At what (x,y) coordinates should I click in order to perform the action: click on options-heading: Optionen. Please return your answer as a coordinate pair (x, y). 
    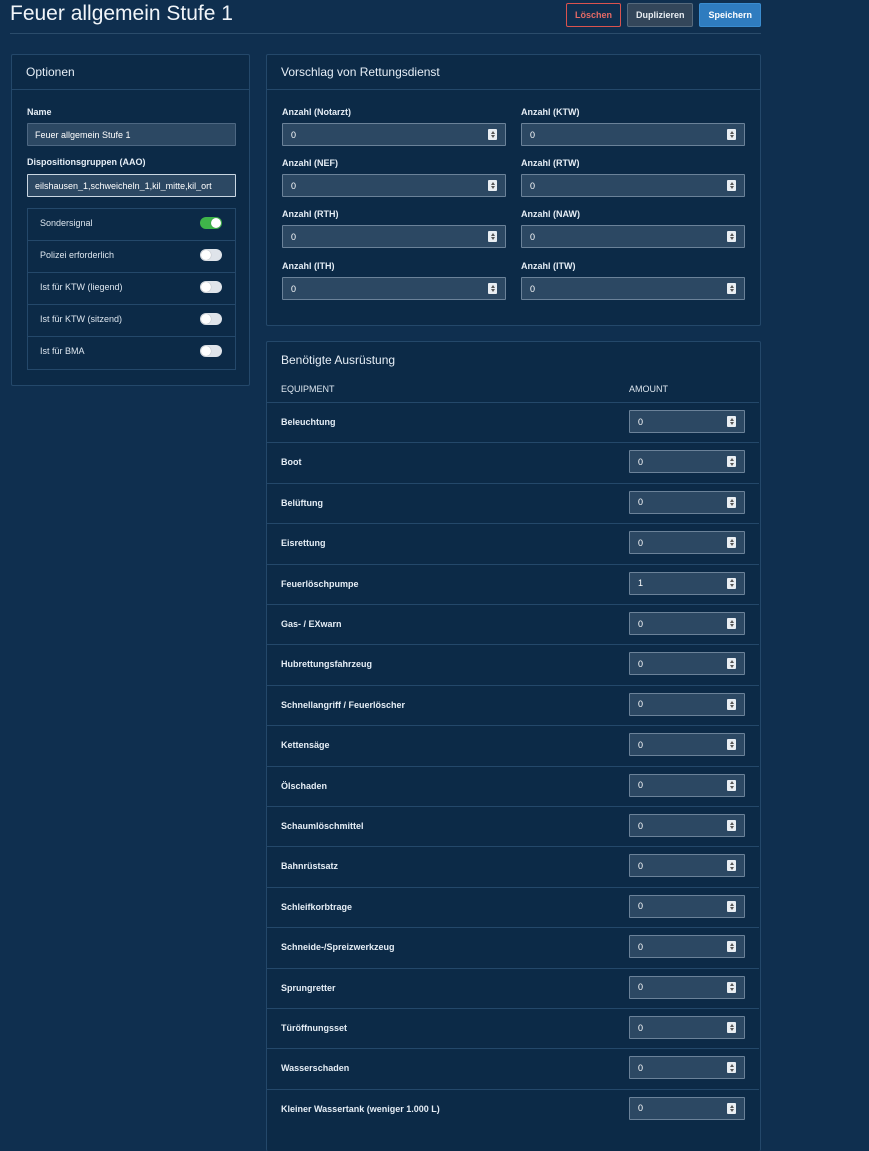
    Looking at the image, I should click on (130, 72).